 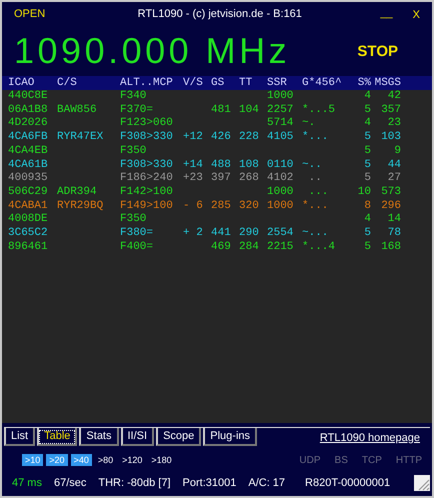 I want to click on altitude-cell: F340, so click(x=133, y=96).